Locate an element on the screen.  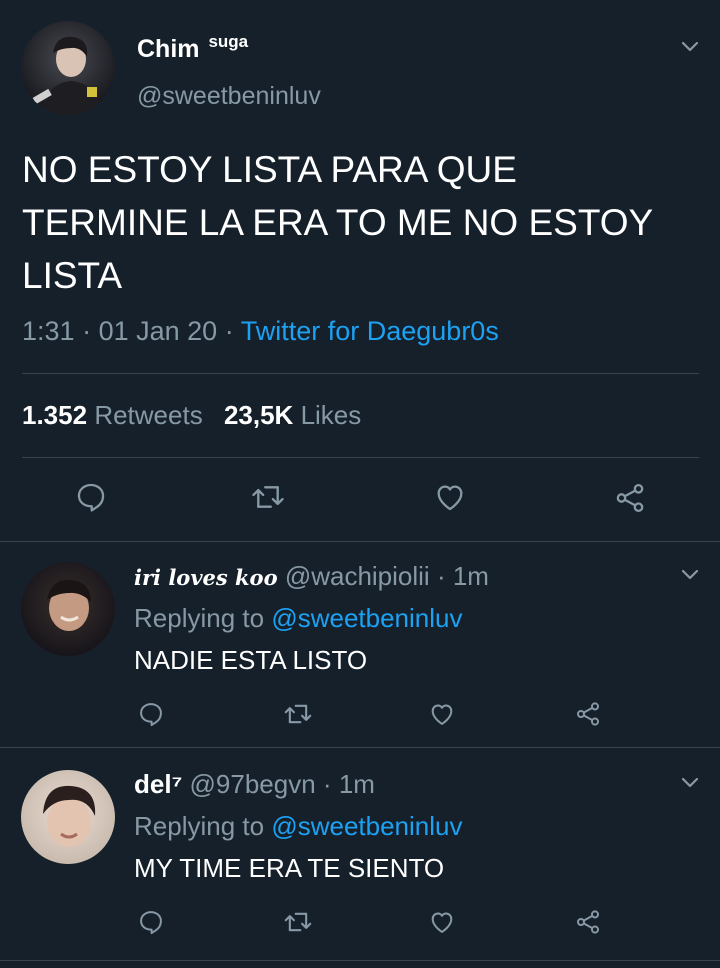
likes-count: 23,5K is located at coordinates (258, 415).